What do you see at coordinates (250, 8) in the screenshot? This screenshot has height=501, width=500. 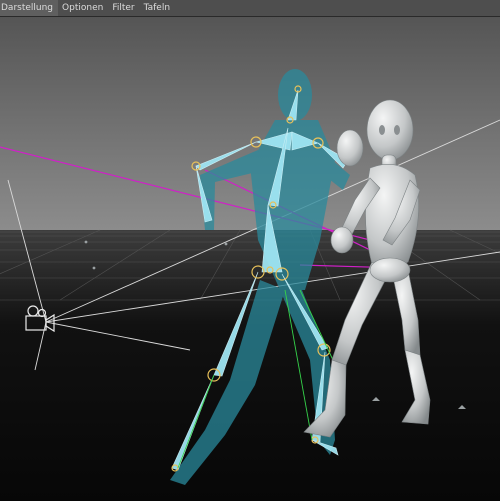 I see `menu-bar: Darstellung Optionen Filter Tafeln` at bounding box center [250, 8].